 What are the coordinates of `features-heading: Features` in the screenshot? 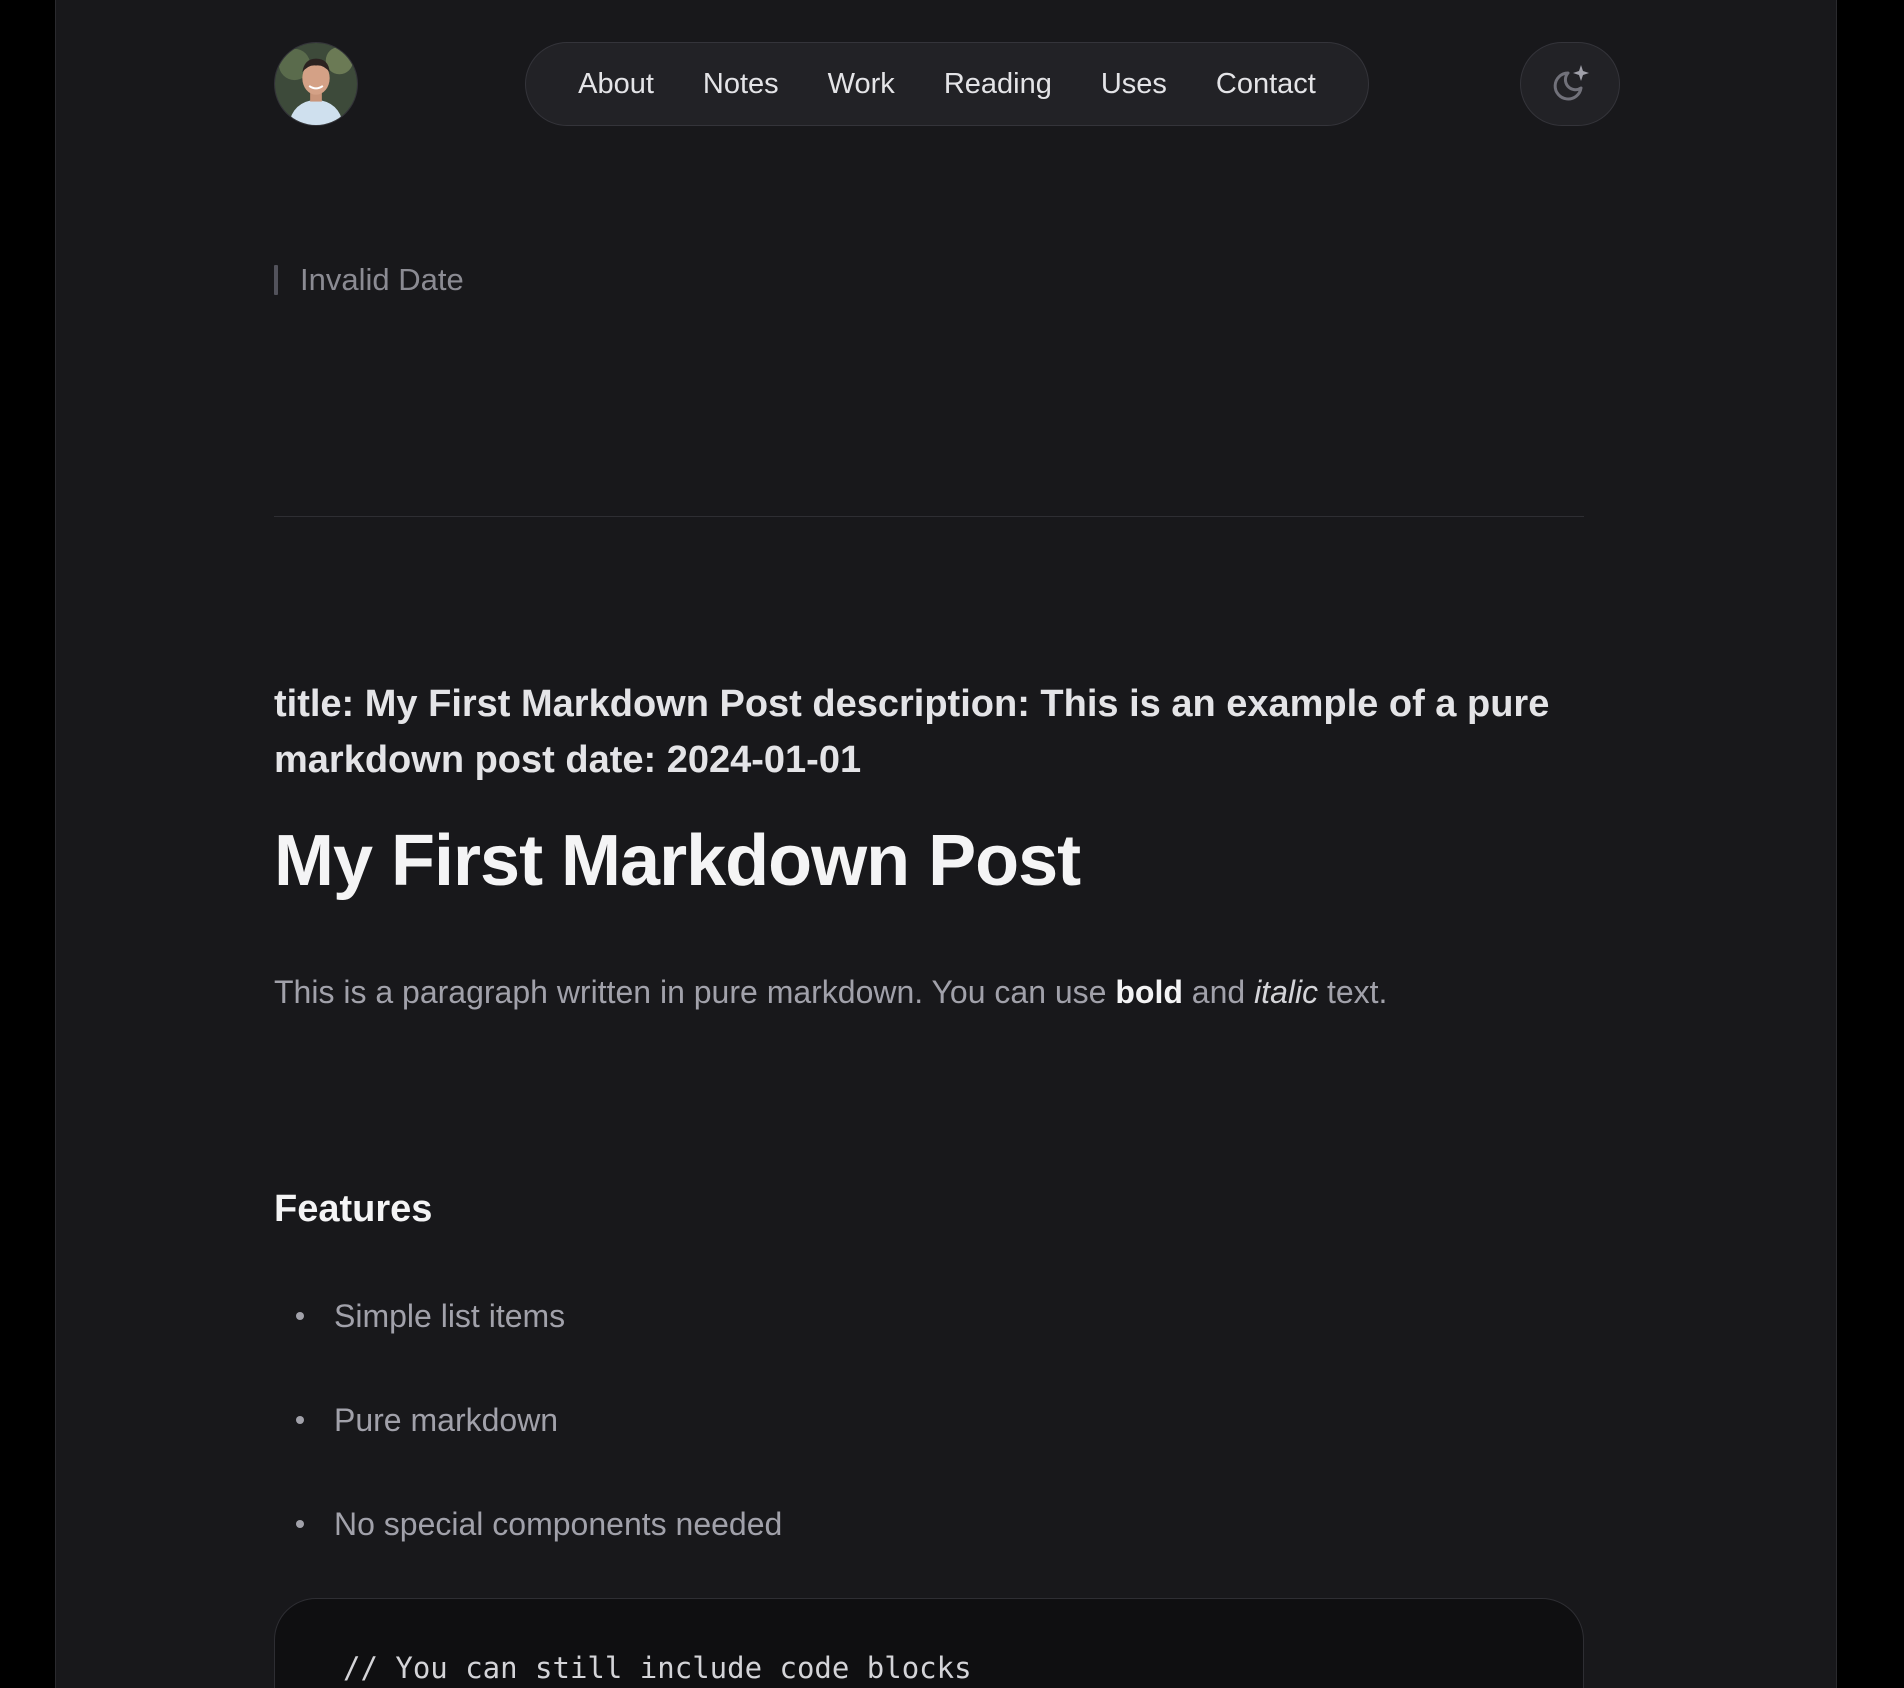 It's located at (353, 1209).